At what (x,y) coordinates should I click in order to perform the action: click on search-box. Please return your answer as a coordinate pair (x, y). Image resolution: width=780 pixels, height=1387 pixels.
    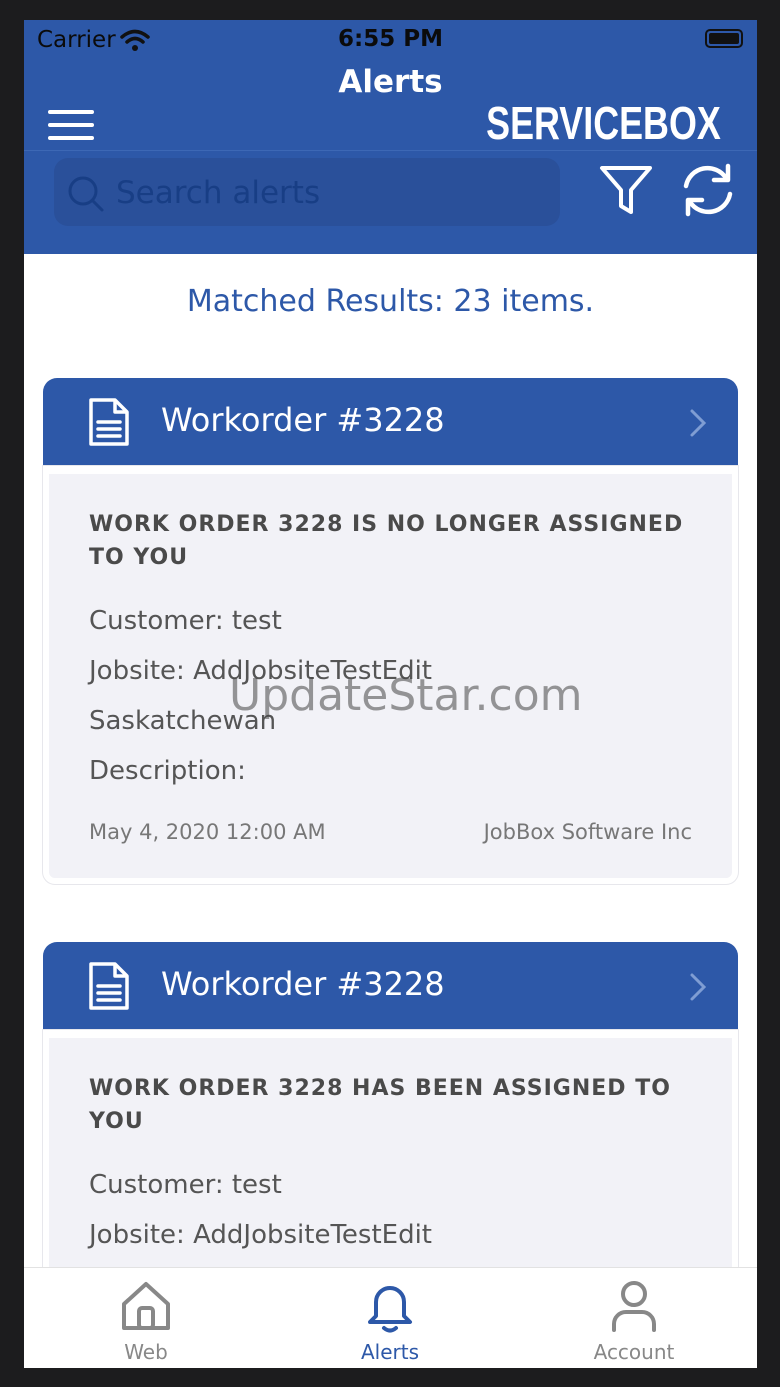
    Looking at the image, I should click on (307, 192).